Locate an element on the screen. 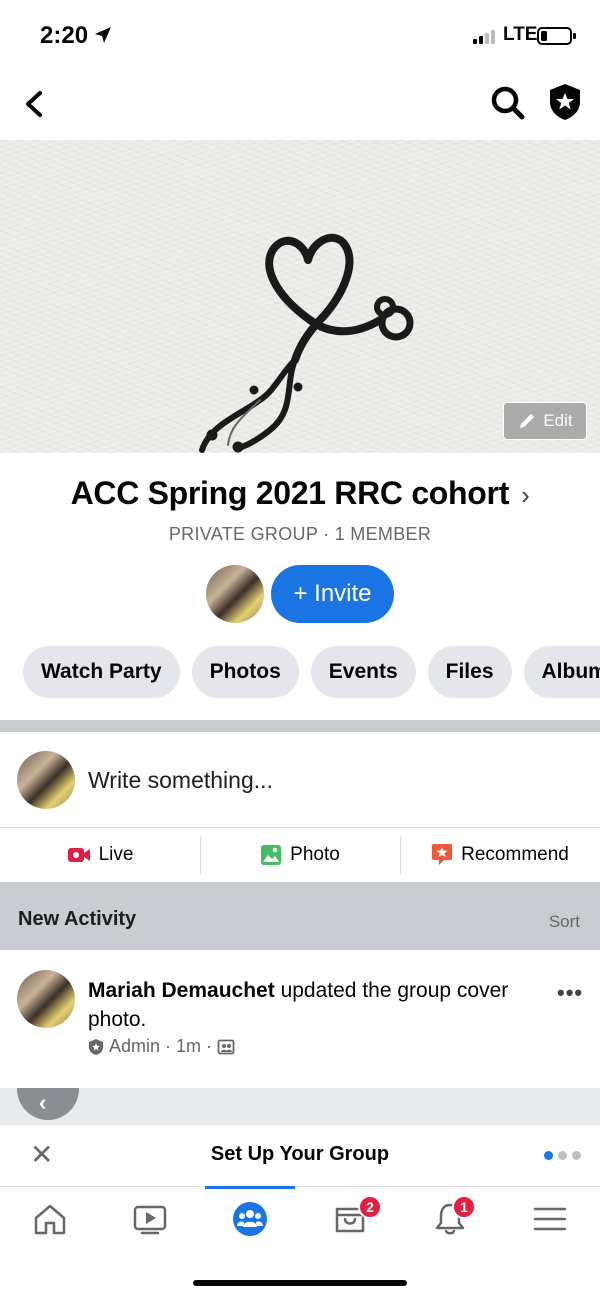 The width and height of the screenshot is (600, 1299). new-activity-title: New Activity is located at coordinates (77, 919).